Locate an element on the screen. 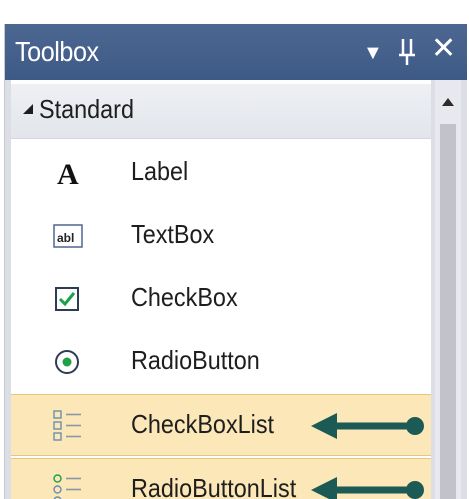  label-icon-glyph: A is located at coordinates (68, 174).